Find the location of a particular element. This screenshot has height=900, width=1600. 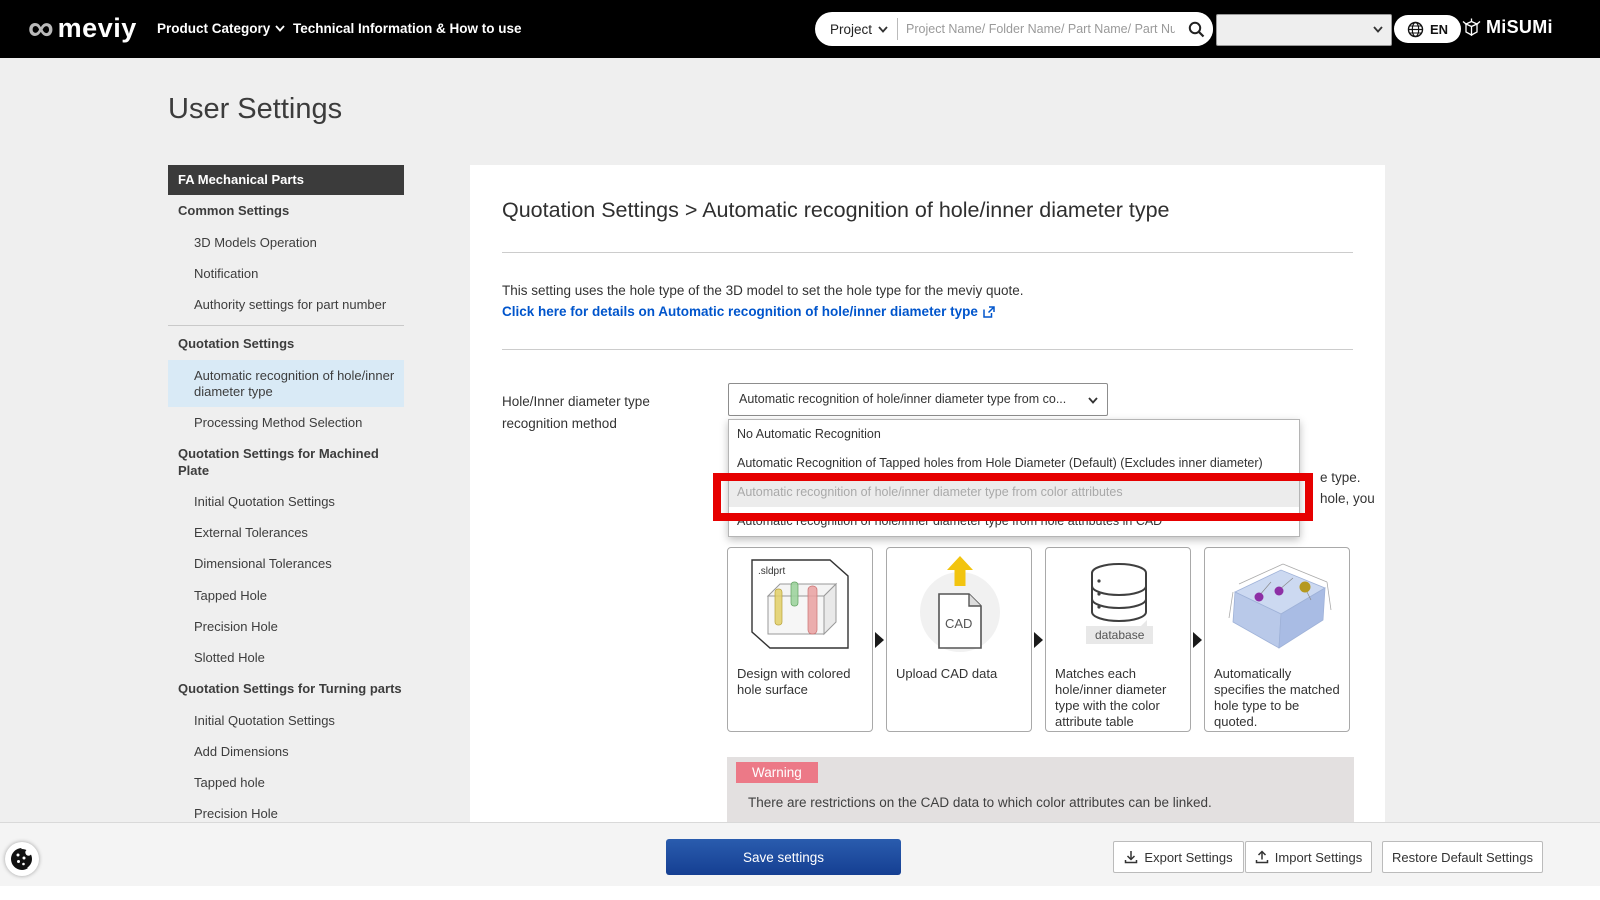

svg-text: CAD is located at coordinates (958, 623).